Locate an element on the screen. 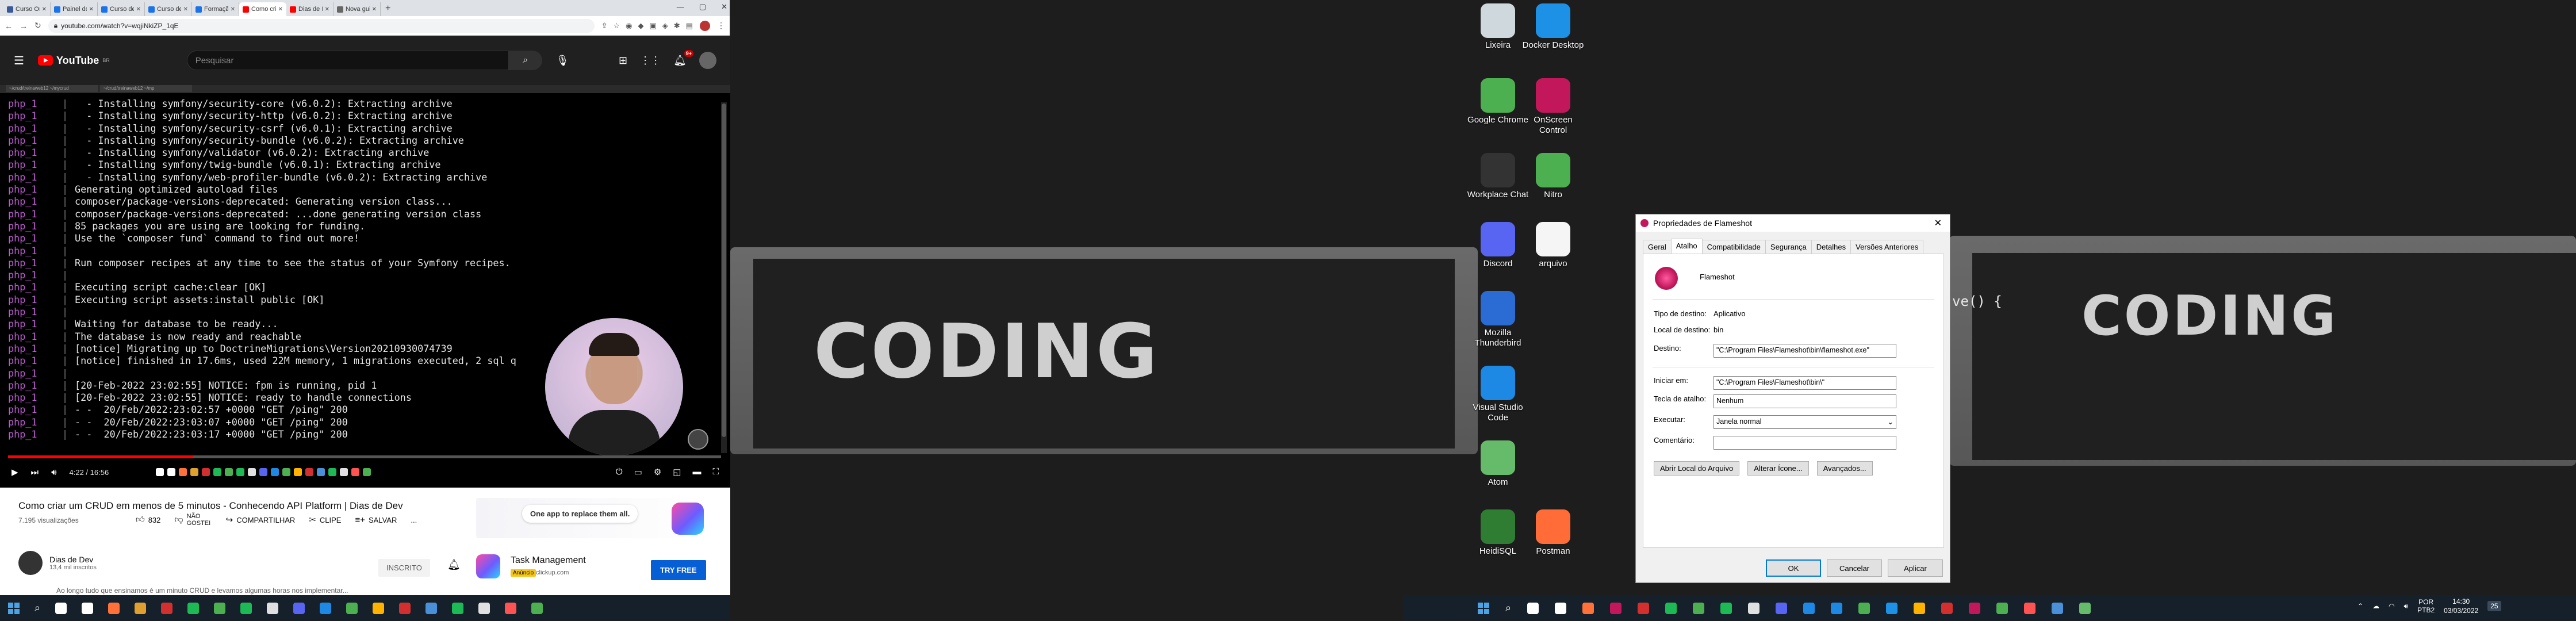 This screenshot has height=621, width=2576. share-button: ↪ COMPARTILHAR is located at coordinates (261, 520).